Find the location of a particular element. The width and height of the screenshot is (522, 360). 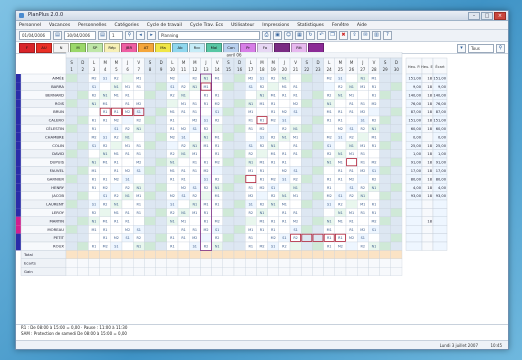

menu-item-personnelles: Personnelles is located at coordinates (92, 25).